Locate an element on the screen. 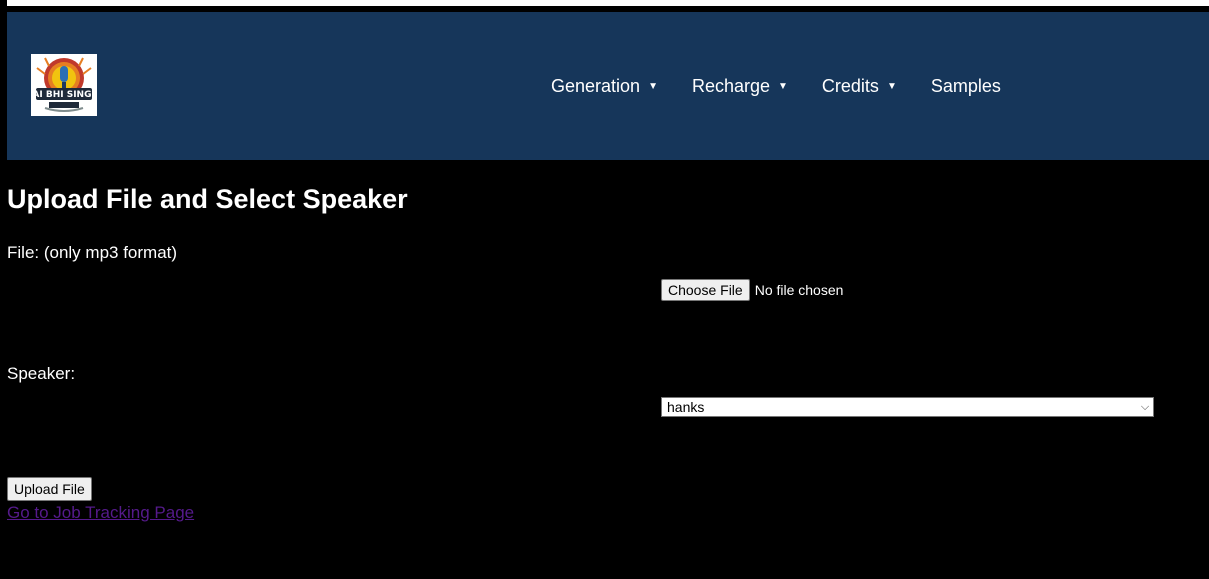  nav-samples-label: Samples is located at coordinates (965, 85).